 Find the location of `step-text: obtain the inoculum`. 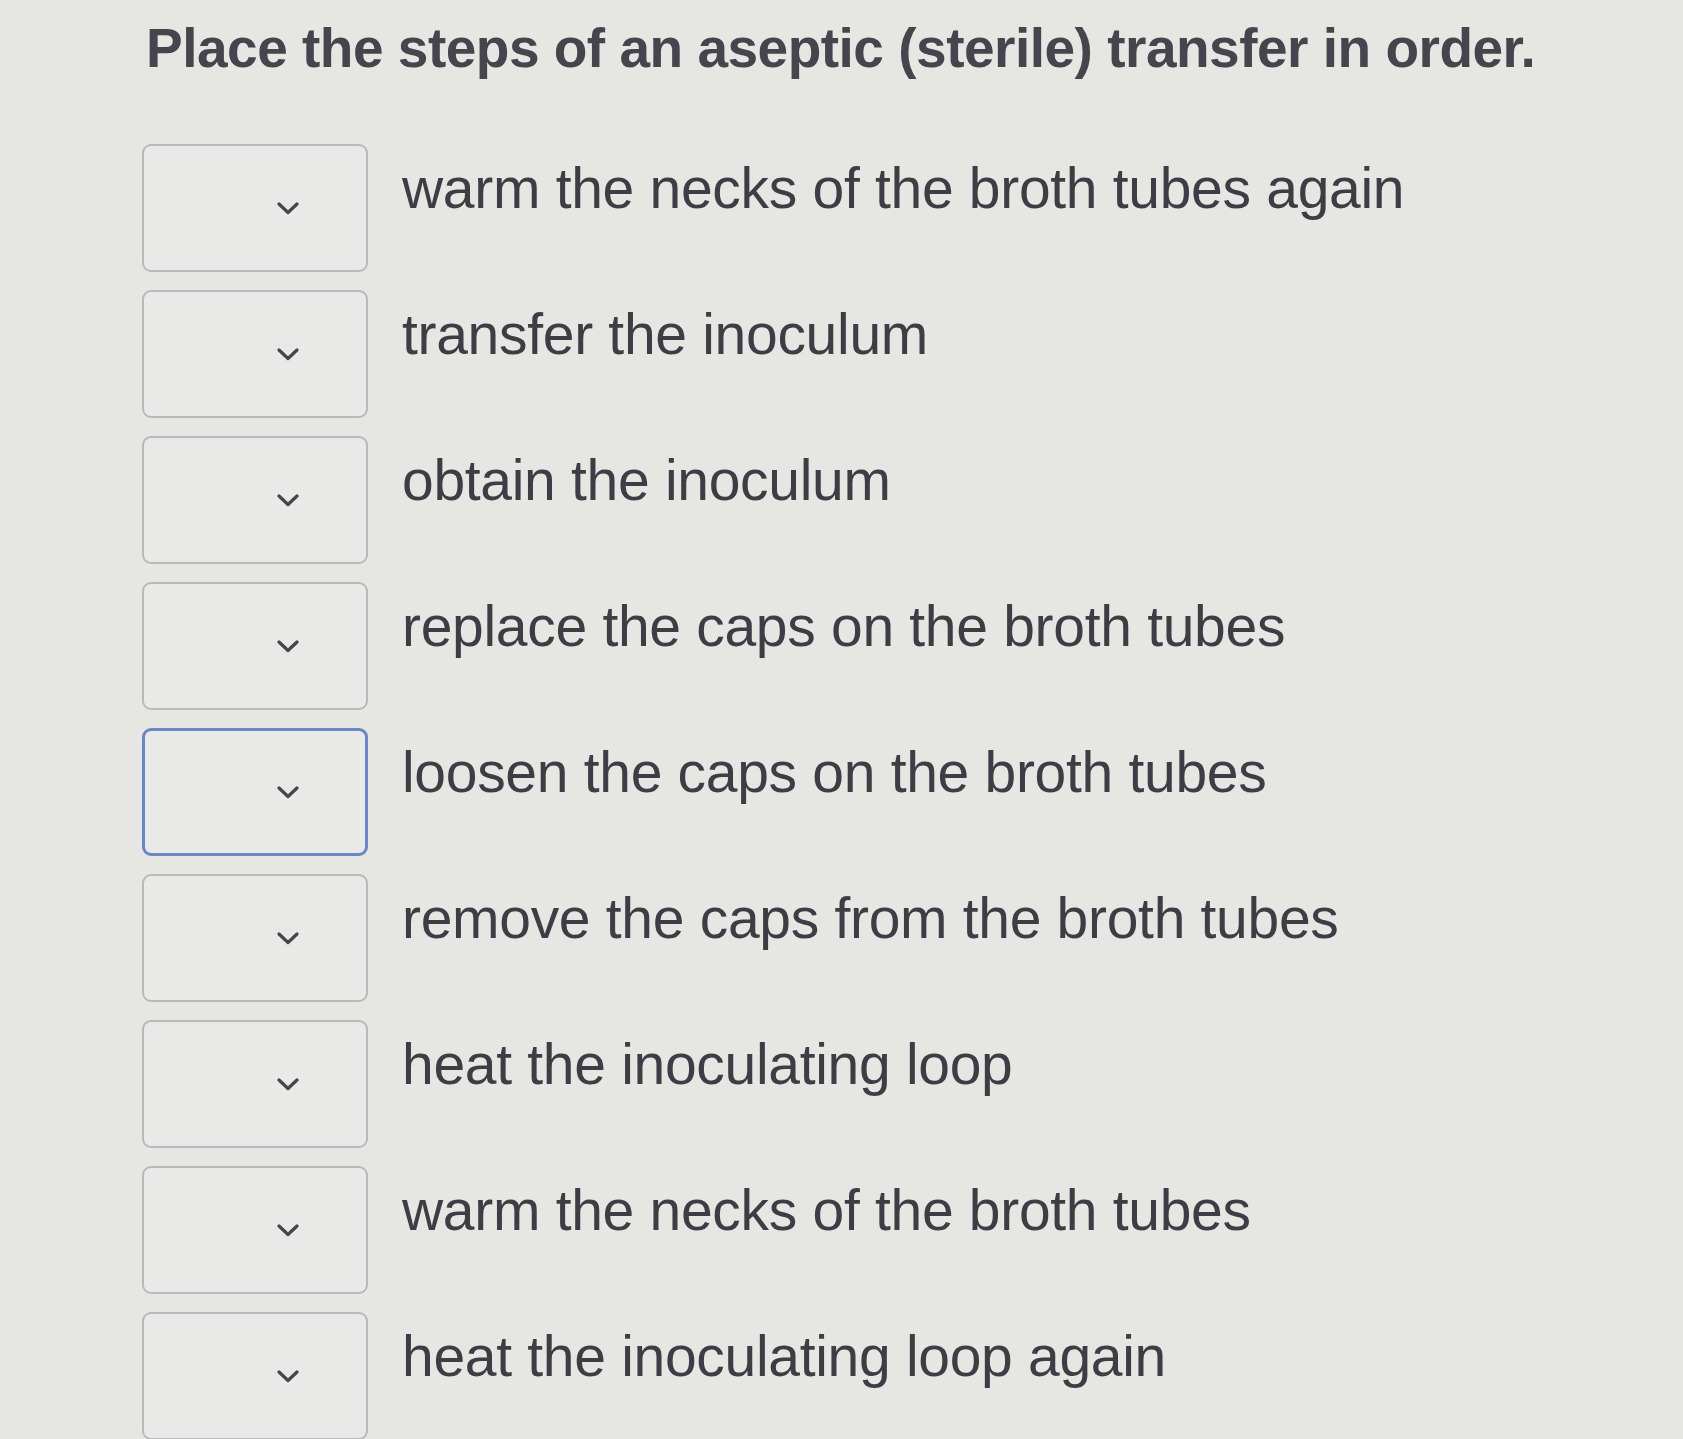

step-text: obtain the inoculum is located at coordinates (646, 480).